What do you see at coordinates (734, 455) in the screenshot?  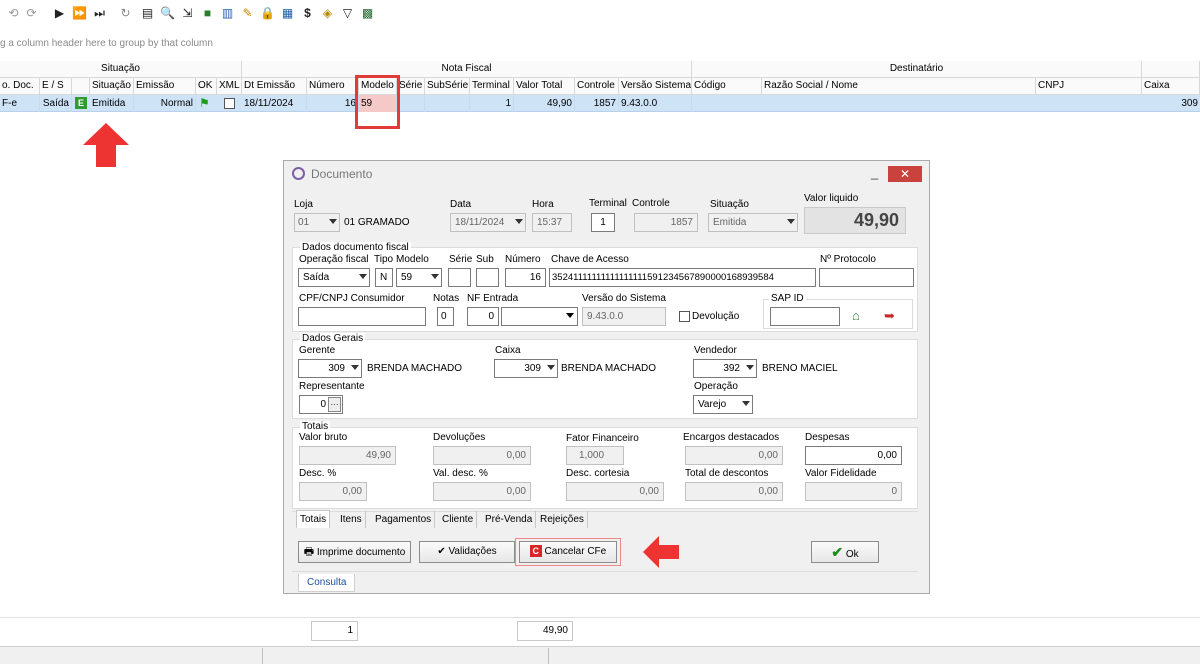 I see `encargos-field: 0,00` at bounding box center [734, 455].